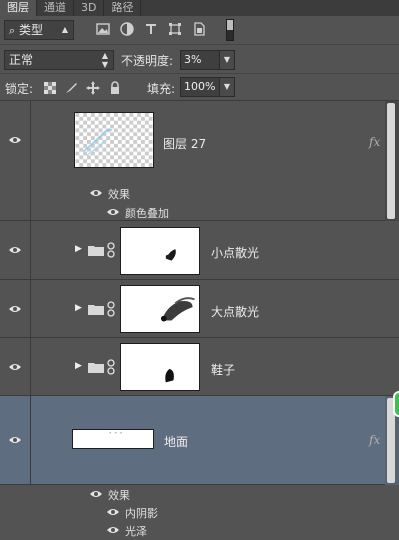 The height and width of the screenshot is (540, 399). I want to click on layer-name: 鞋子, so click(223, 369).